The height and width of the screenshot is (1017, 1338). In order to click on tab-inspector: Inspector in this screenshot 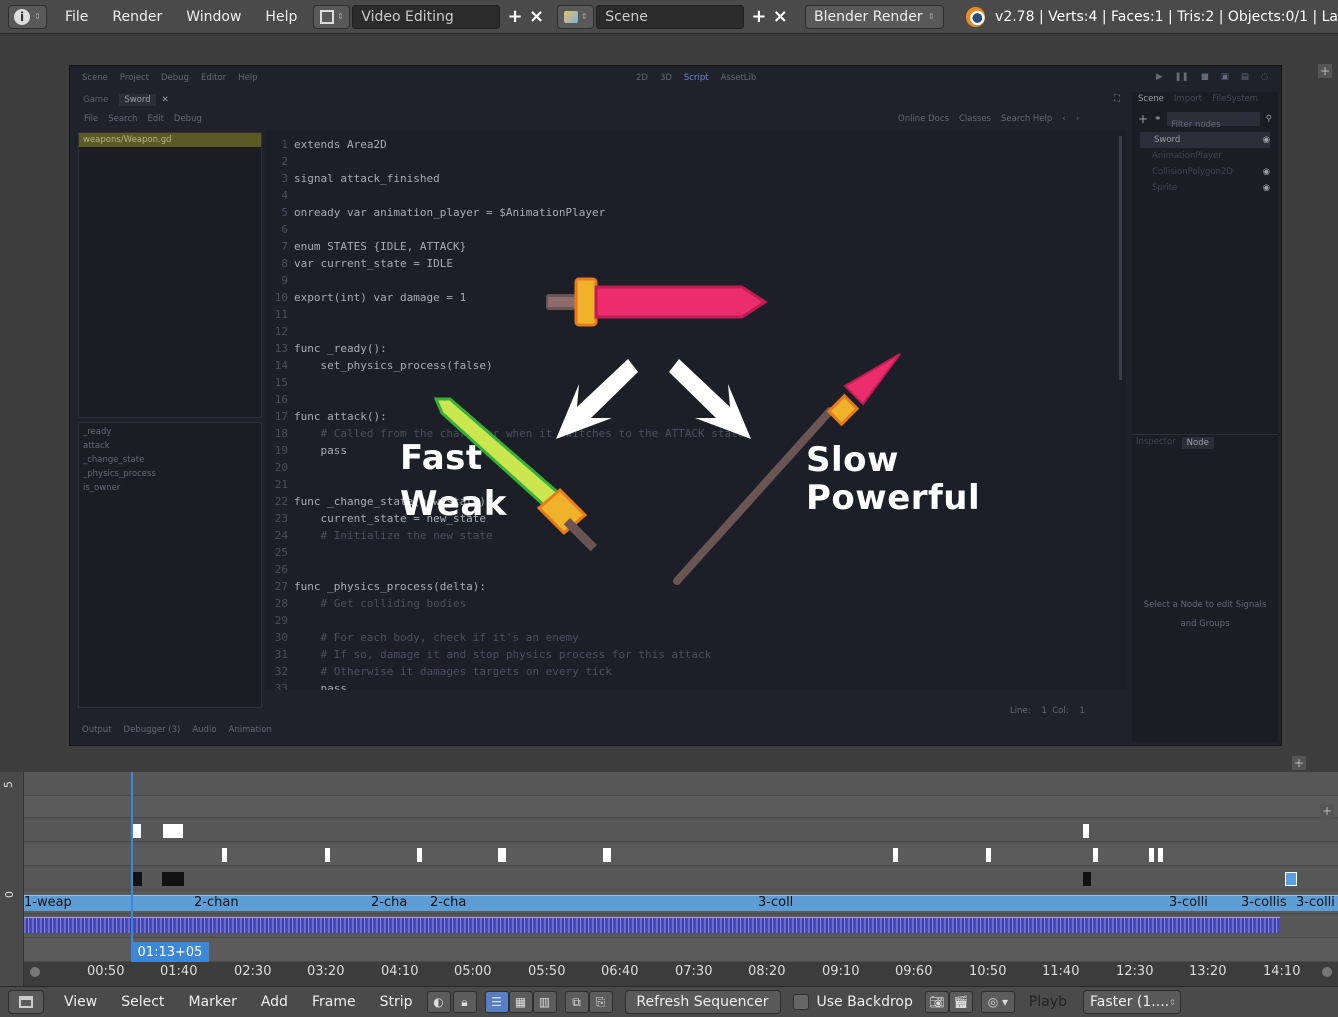, I will do `click(1156, 443)`.